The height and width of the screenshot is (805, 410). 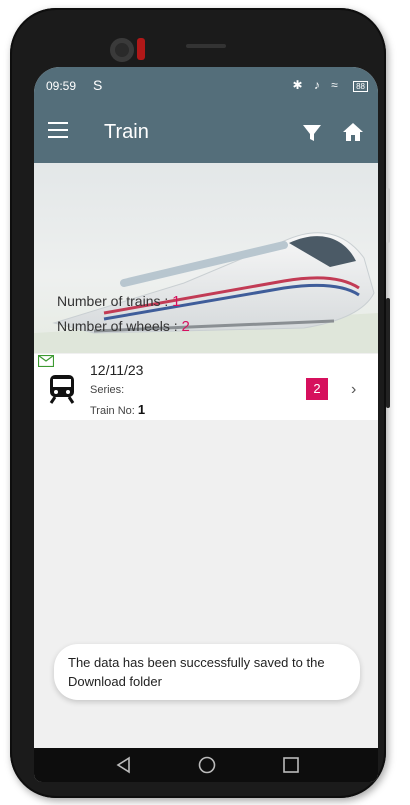 I want to click on home-nav-icon, so click(x=207, y=765).